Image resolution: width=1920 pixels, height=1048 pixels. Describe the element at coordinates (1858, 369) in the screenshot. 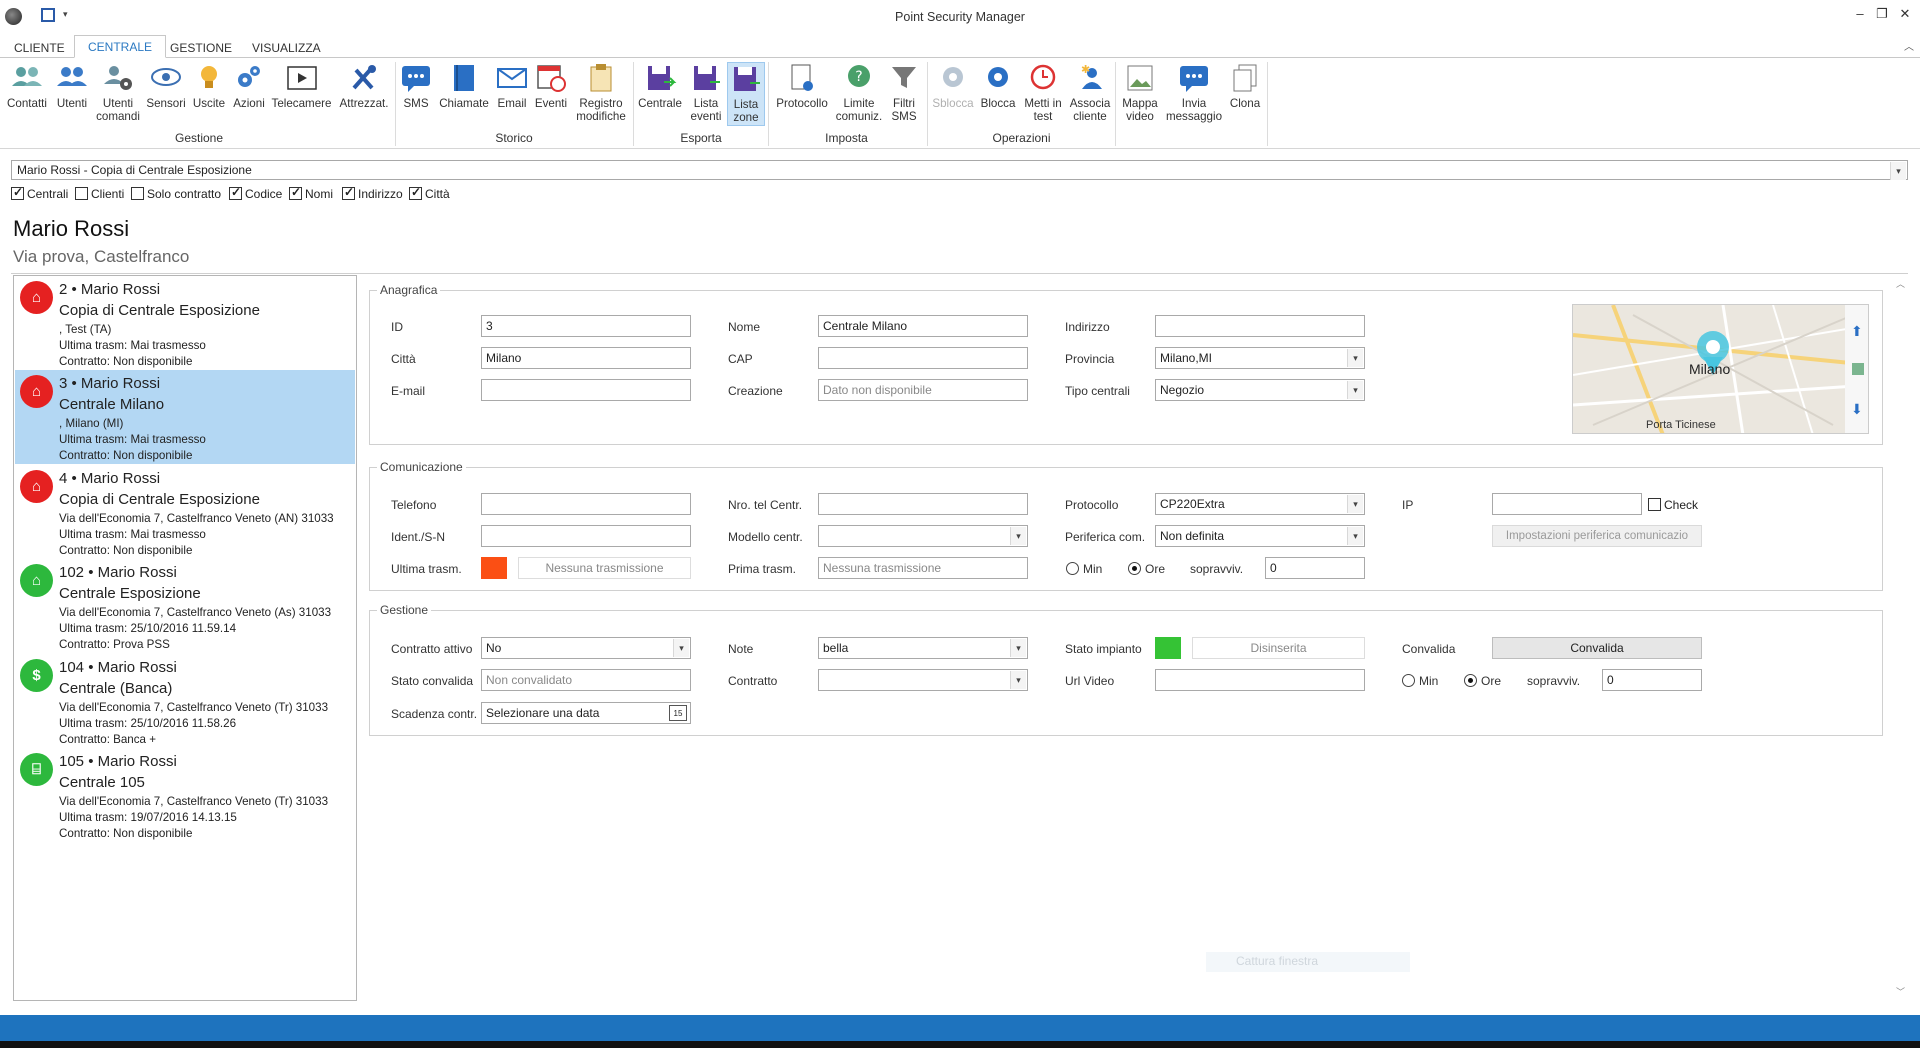

I see `map-layer-icon` at that location.